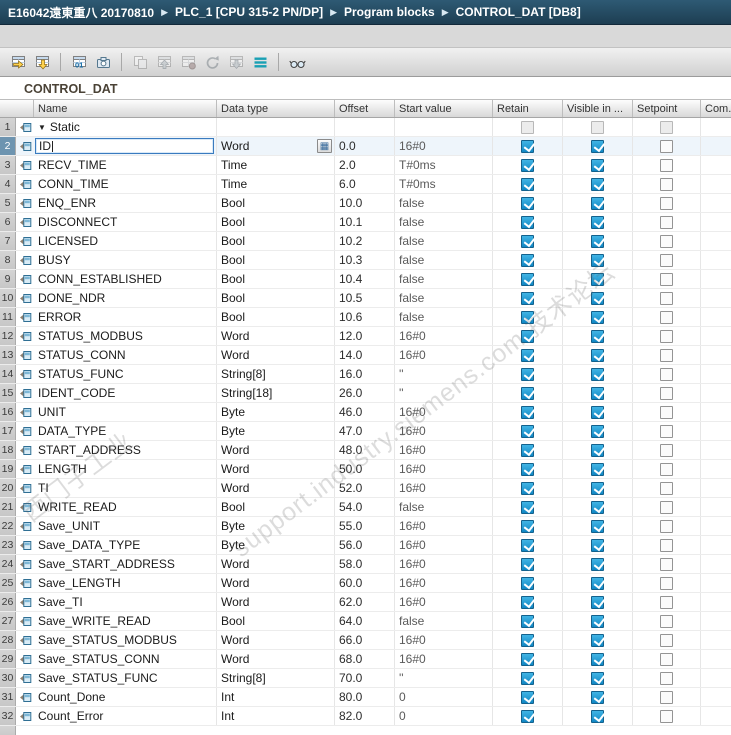  I want to click on breadcrumb-item: CONTROL_DAT [DB8], so click(518, 12).